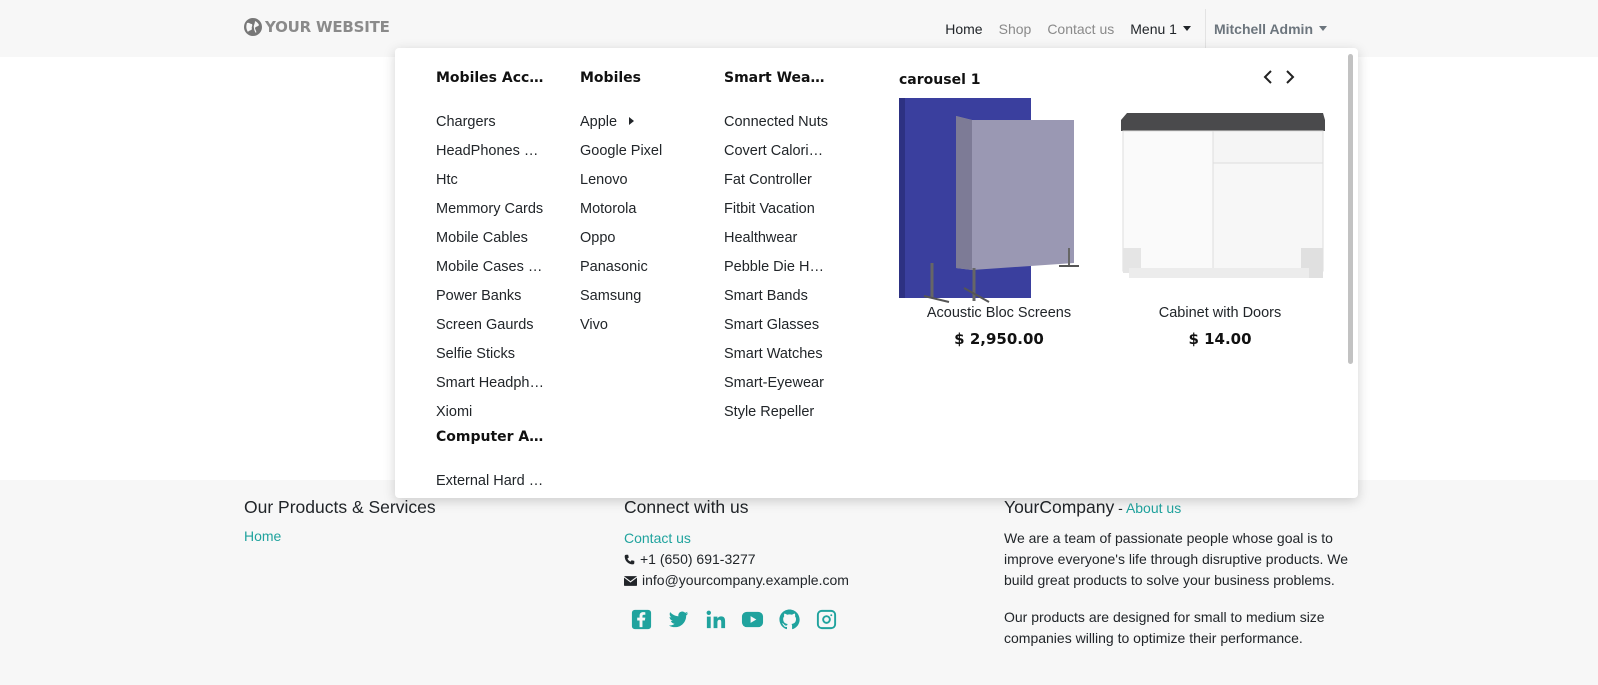 Image resolution: width=1598 pixels, height=685 pixels. I want to click on product-card: Cabinet with Doors $ 14.00, so click(1220, 223).